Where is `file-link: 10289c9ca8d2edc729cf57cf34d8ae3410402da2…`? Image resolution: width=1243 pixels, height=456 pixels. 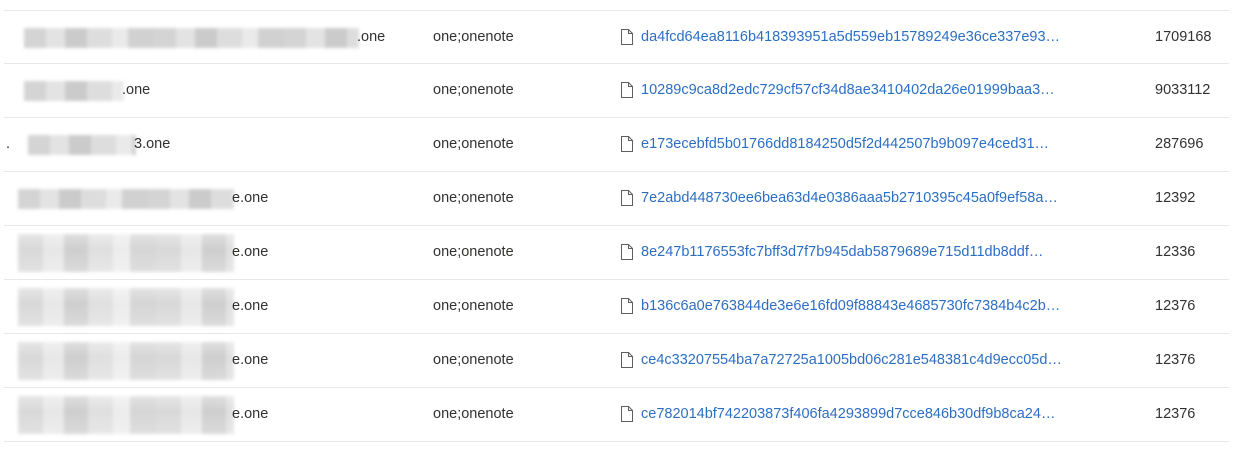
file-link: 10289c9ca8d2edc729cf57cf34d8ae3410402da2… is located at coordinates (837, 90).